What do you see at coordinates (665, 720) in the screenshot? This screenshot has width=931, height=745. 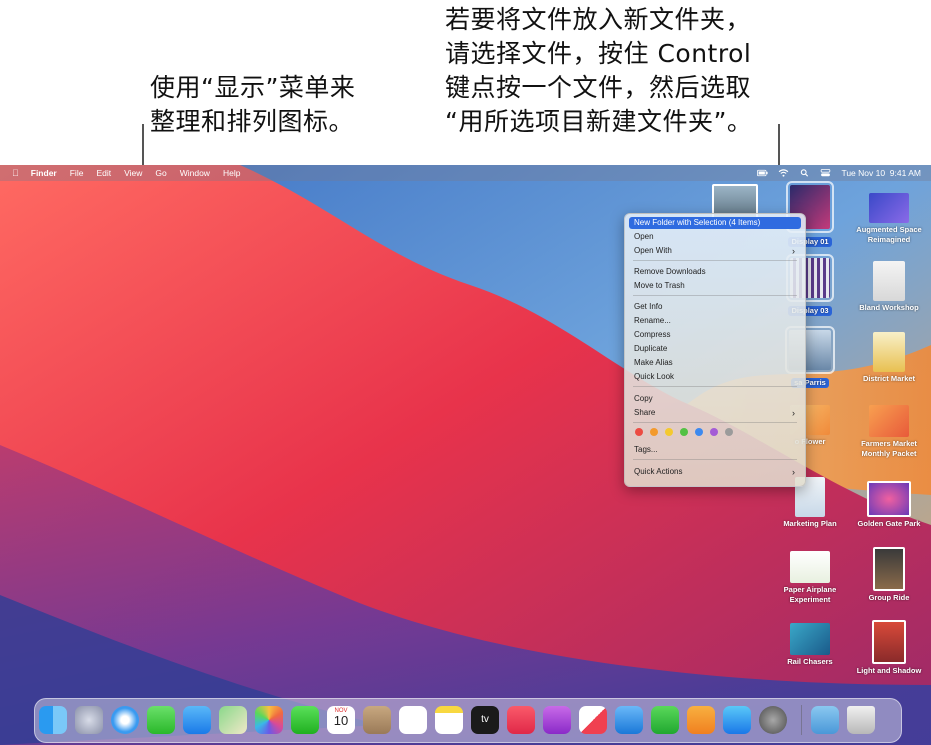 I see `numbers-icon` at bounding box center [665, 720].